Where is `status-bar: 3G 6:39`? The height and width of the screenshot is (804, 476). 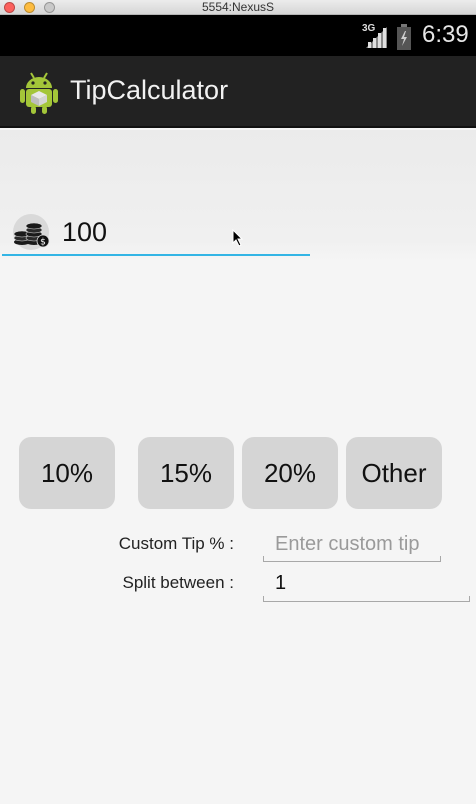 status-bar: 3G 6:39 is located at coordinates (238, 35).